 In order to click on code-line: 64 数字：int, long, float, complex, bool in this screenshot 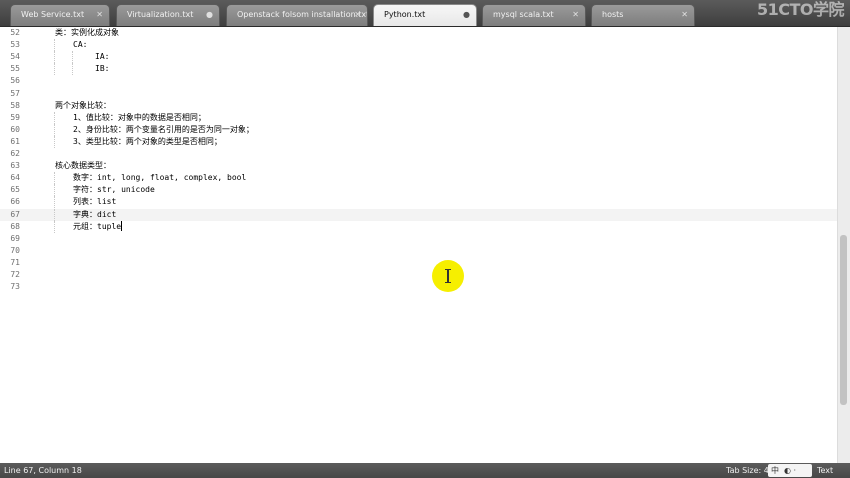, I will do `click(419, 178)`.